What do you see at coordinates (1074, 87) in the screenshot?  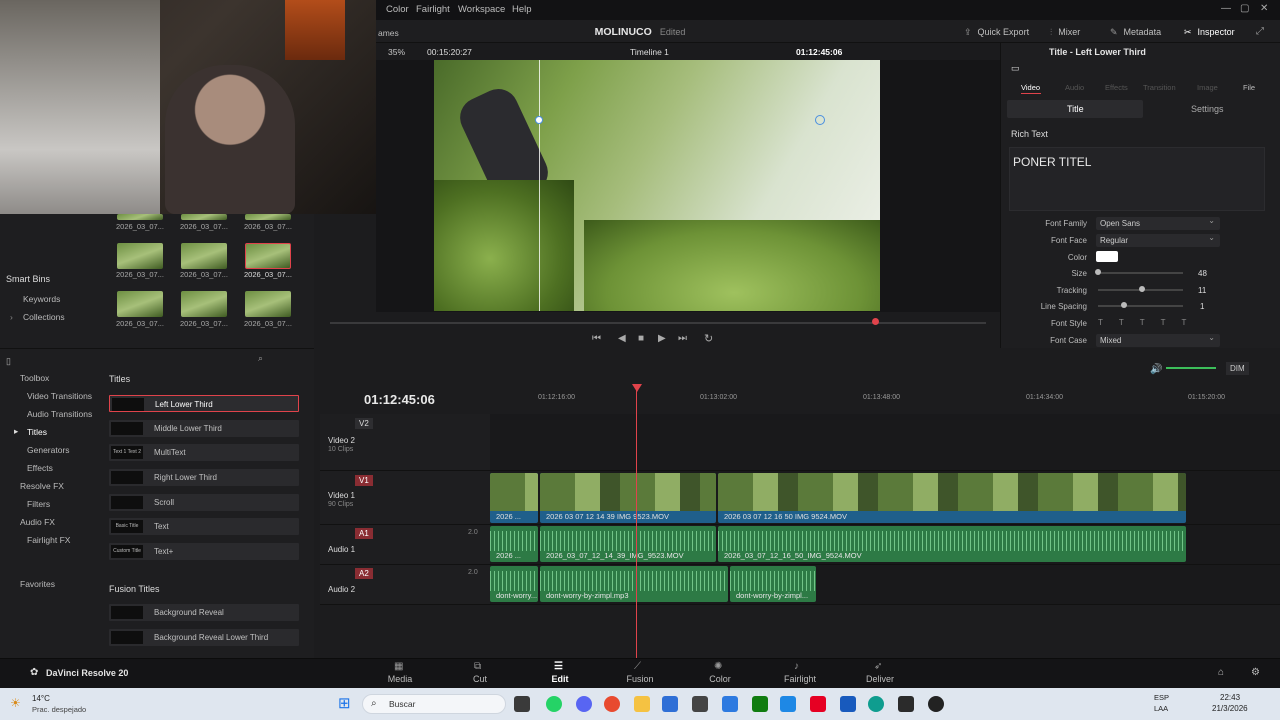 I see `tab-audio: Audio` at bounding box center [1074, 87].